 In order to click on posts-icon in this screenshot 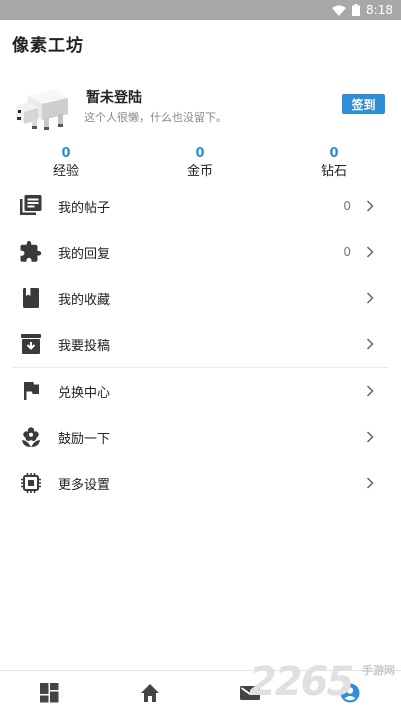, I will do `click(31, 205)`.